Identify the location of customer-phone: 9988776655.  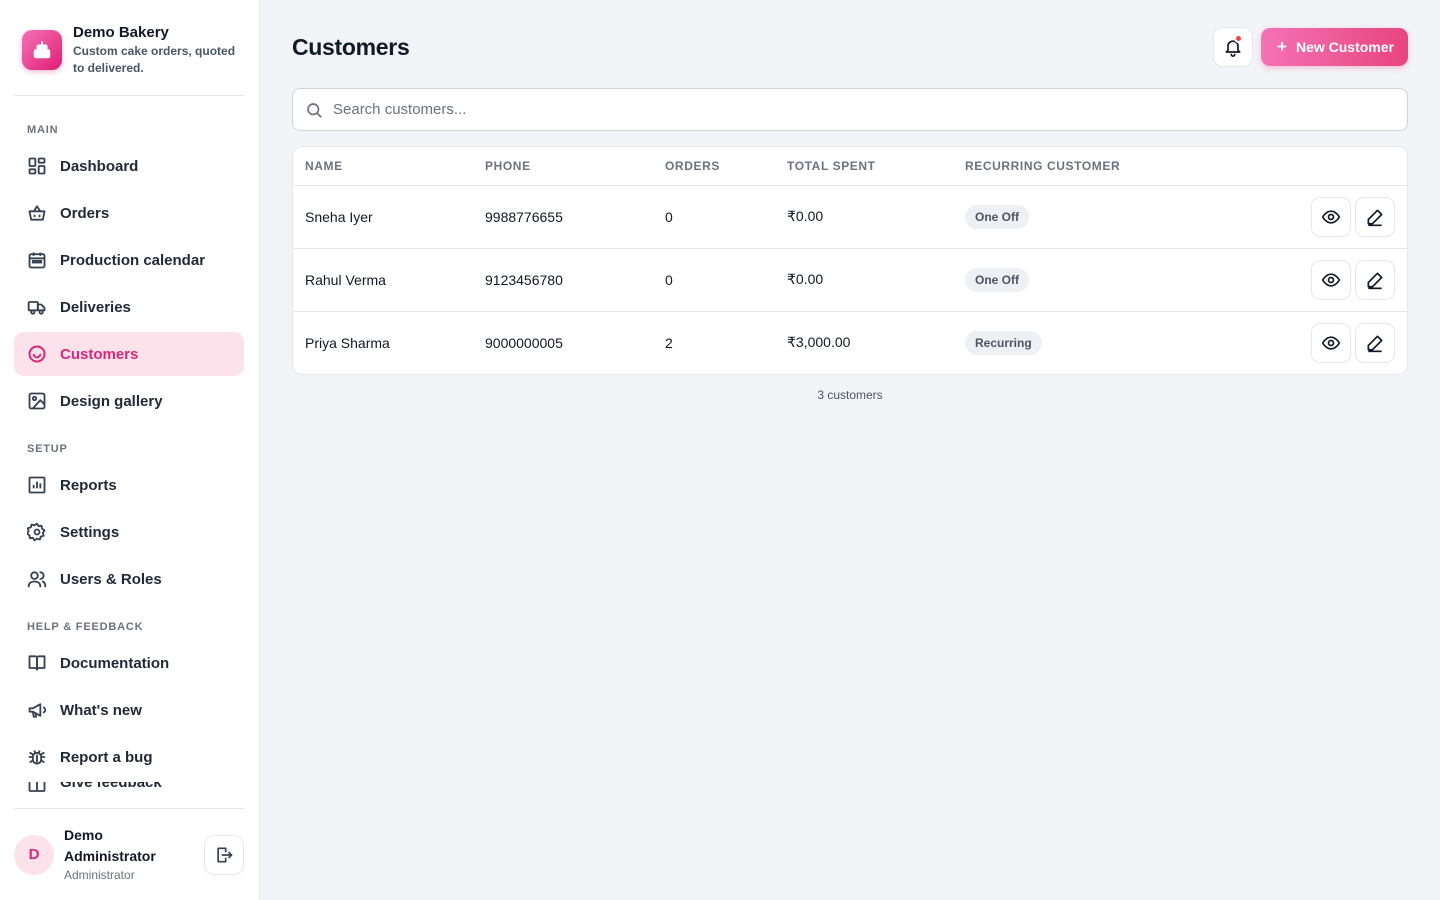
(563, 217).